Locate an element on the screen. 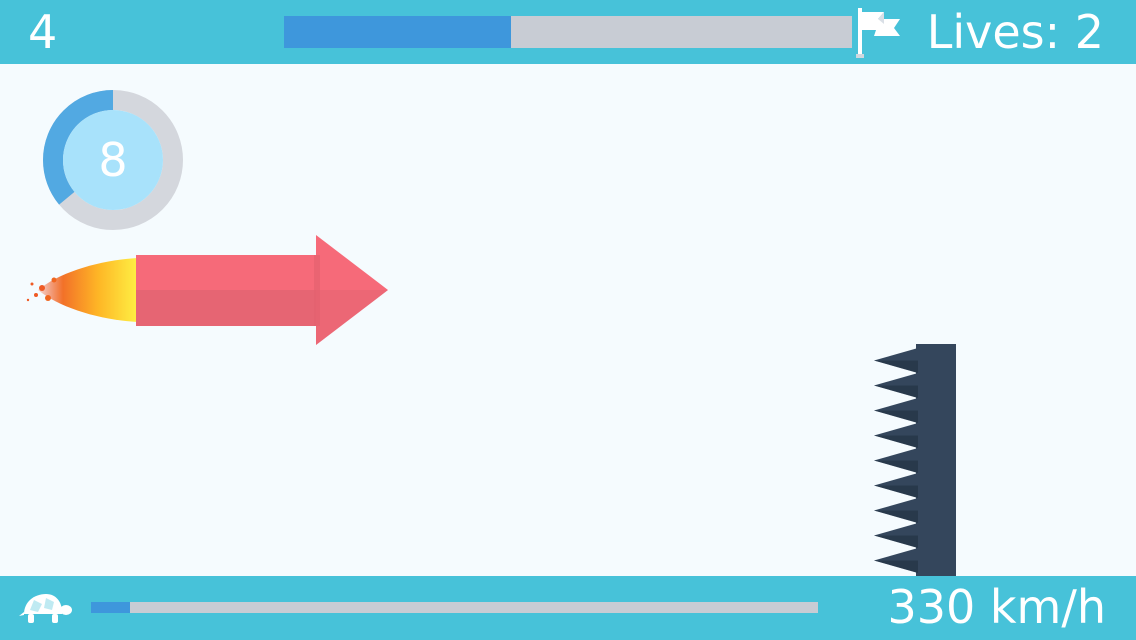 Image resolution: width=1136 pixels, height=640 pixels. bottom-hud: 330 km/h is located at coordinates (568, 608).